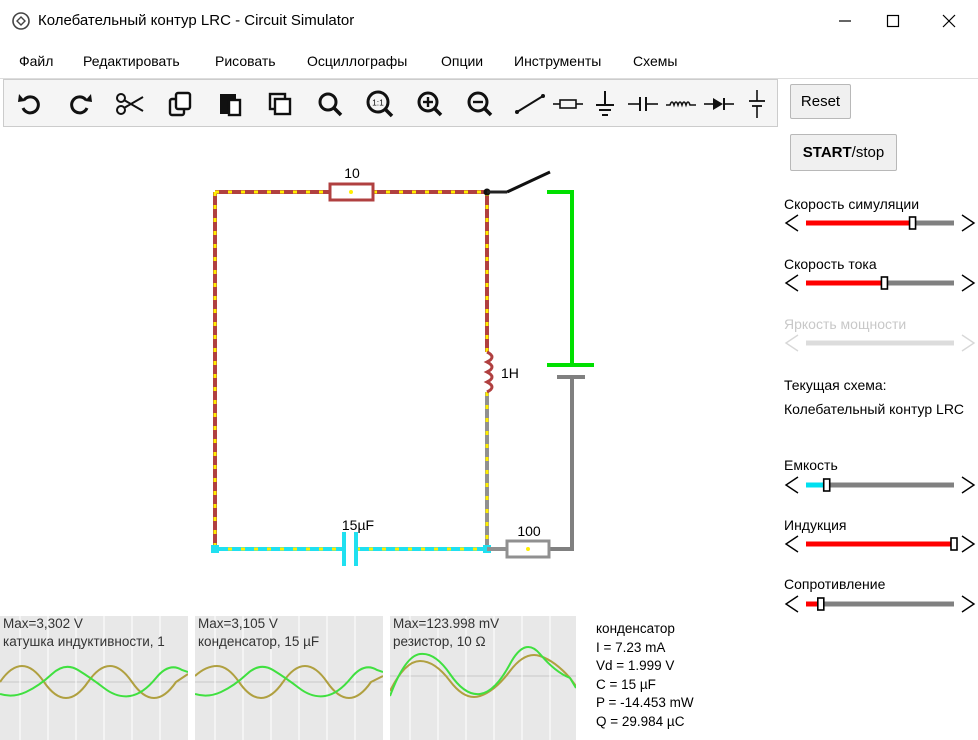 This screenshot has height=740, width=978. I want to click on start-label: START, so click(827, 152).